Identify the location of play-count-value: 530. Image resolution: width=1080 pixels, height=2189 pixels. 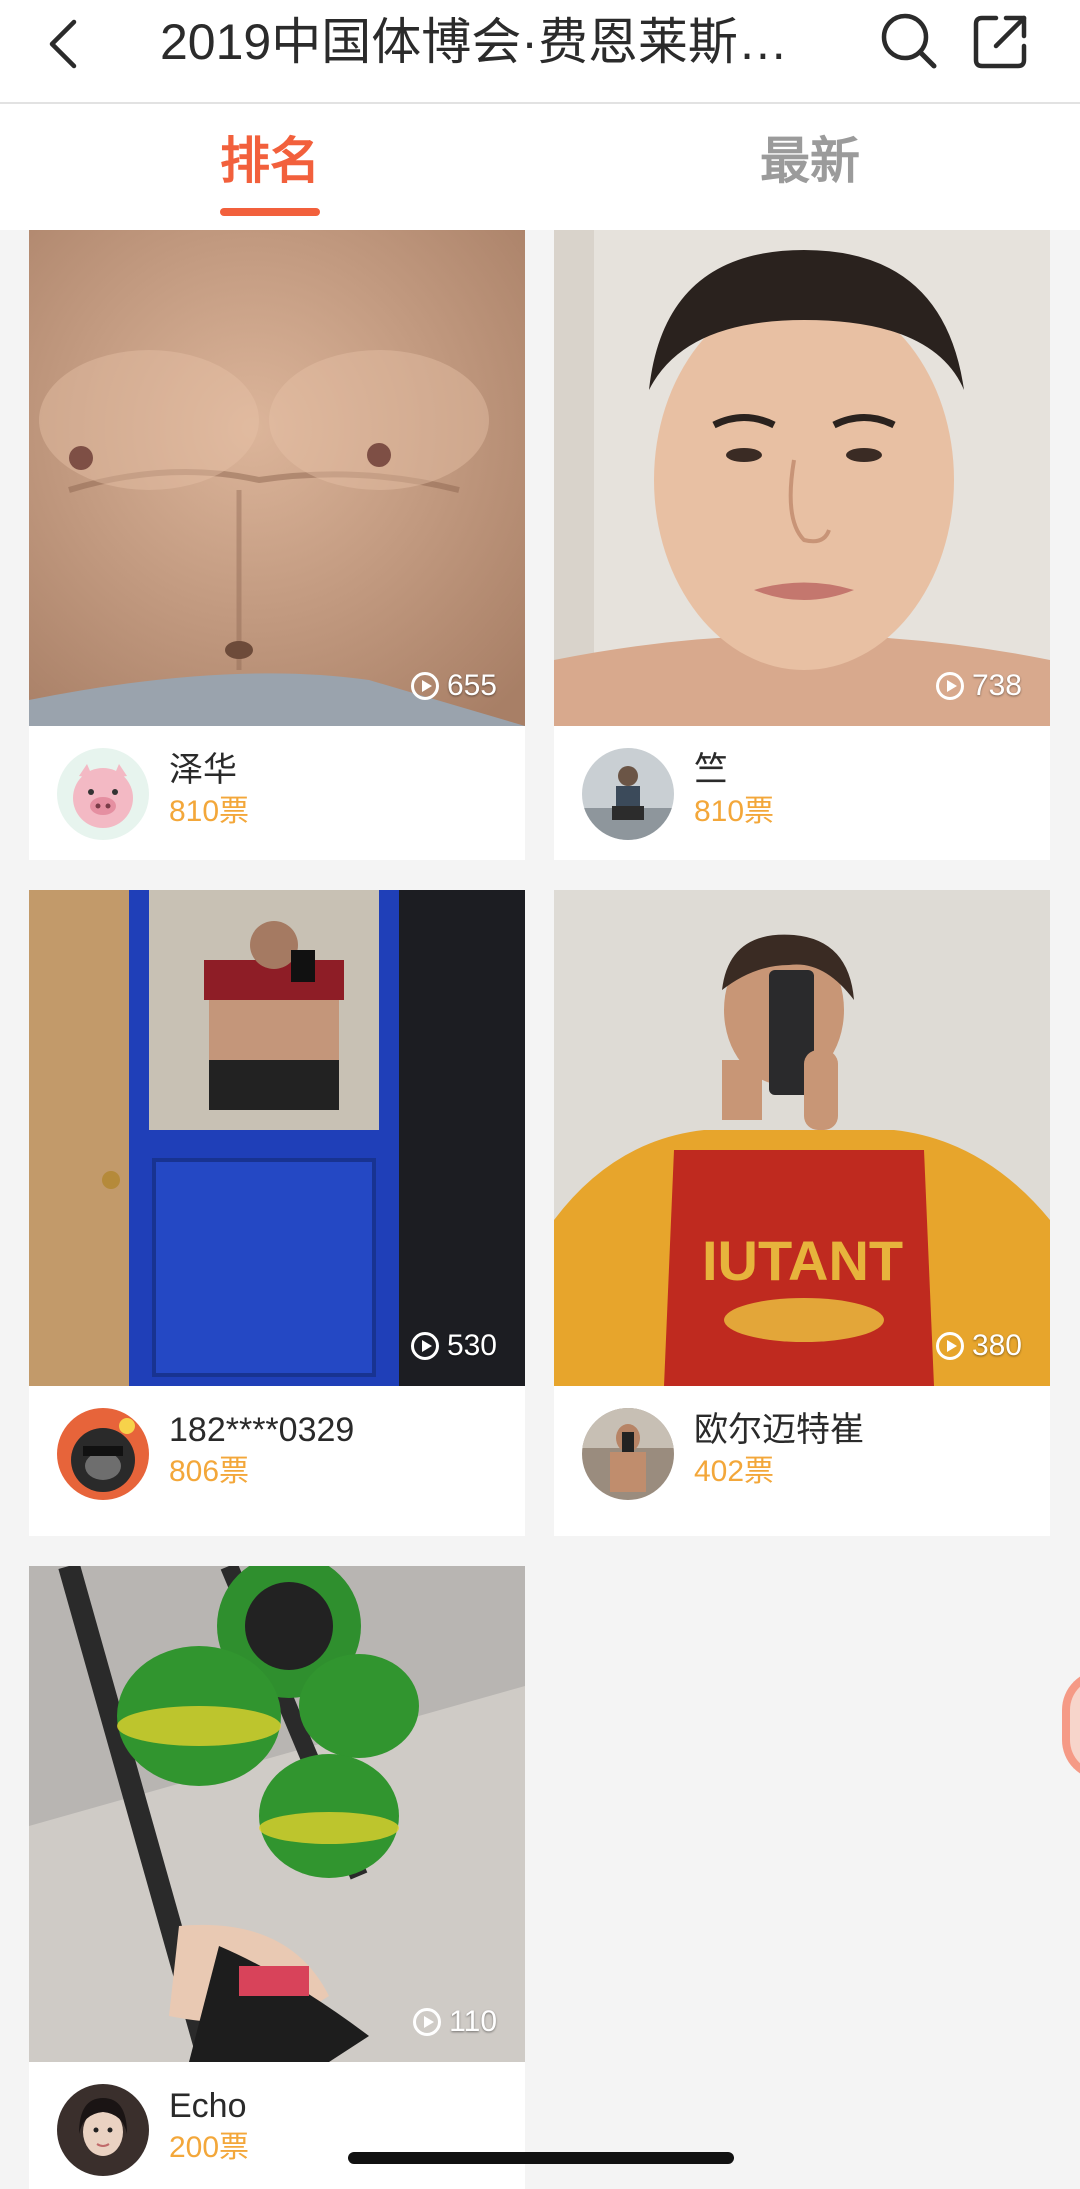
(471, 1345).